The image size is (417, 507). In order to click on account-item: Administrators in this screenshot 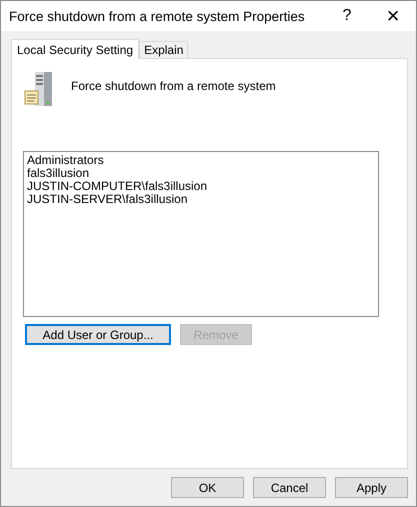, I will do `click(201, 160)`.